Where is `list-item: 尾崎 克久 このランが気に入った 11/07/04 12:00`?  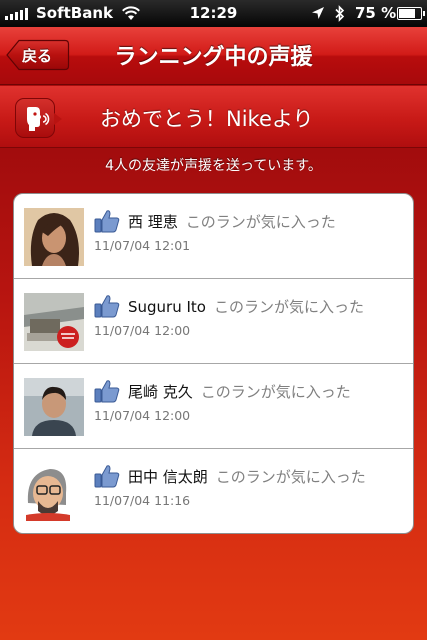 list-item: 尾崎 克久 このランが気に入った 11/07/04 12:00 is located at coordinates (213, 406).